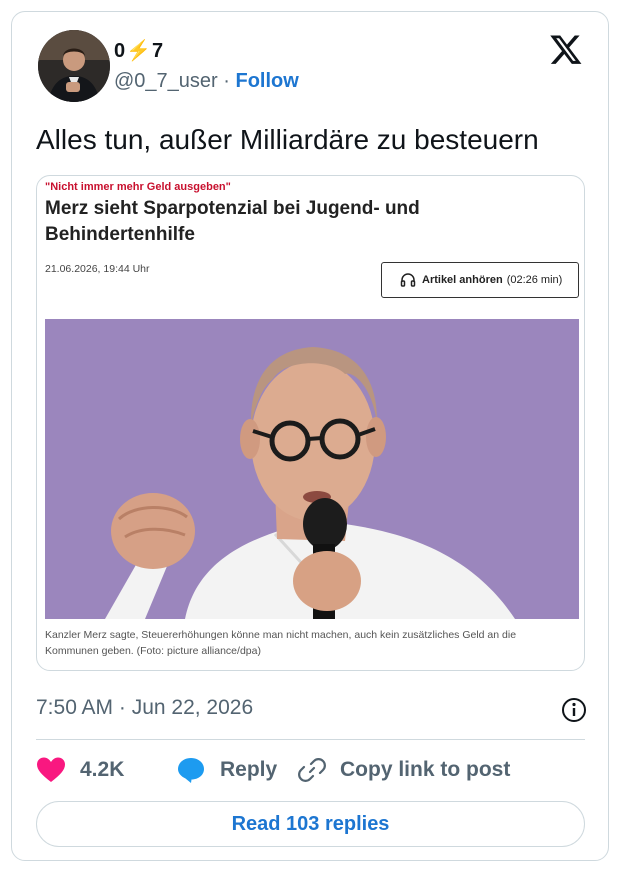 The width and height of the screenshot is (620, 872). Describe the element at coordinates (166, 81) in the screenshot. I see `author-handle: @0_7_user` at that location.